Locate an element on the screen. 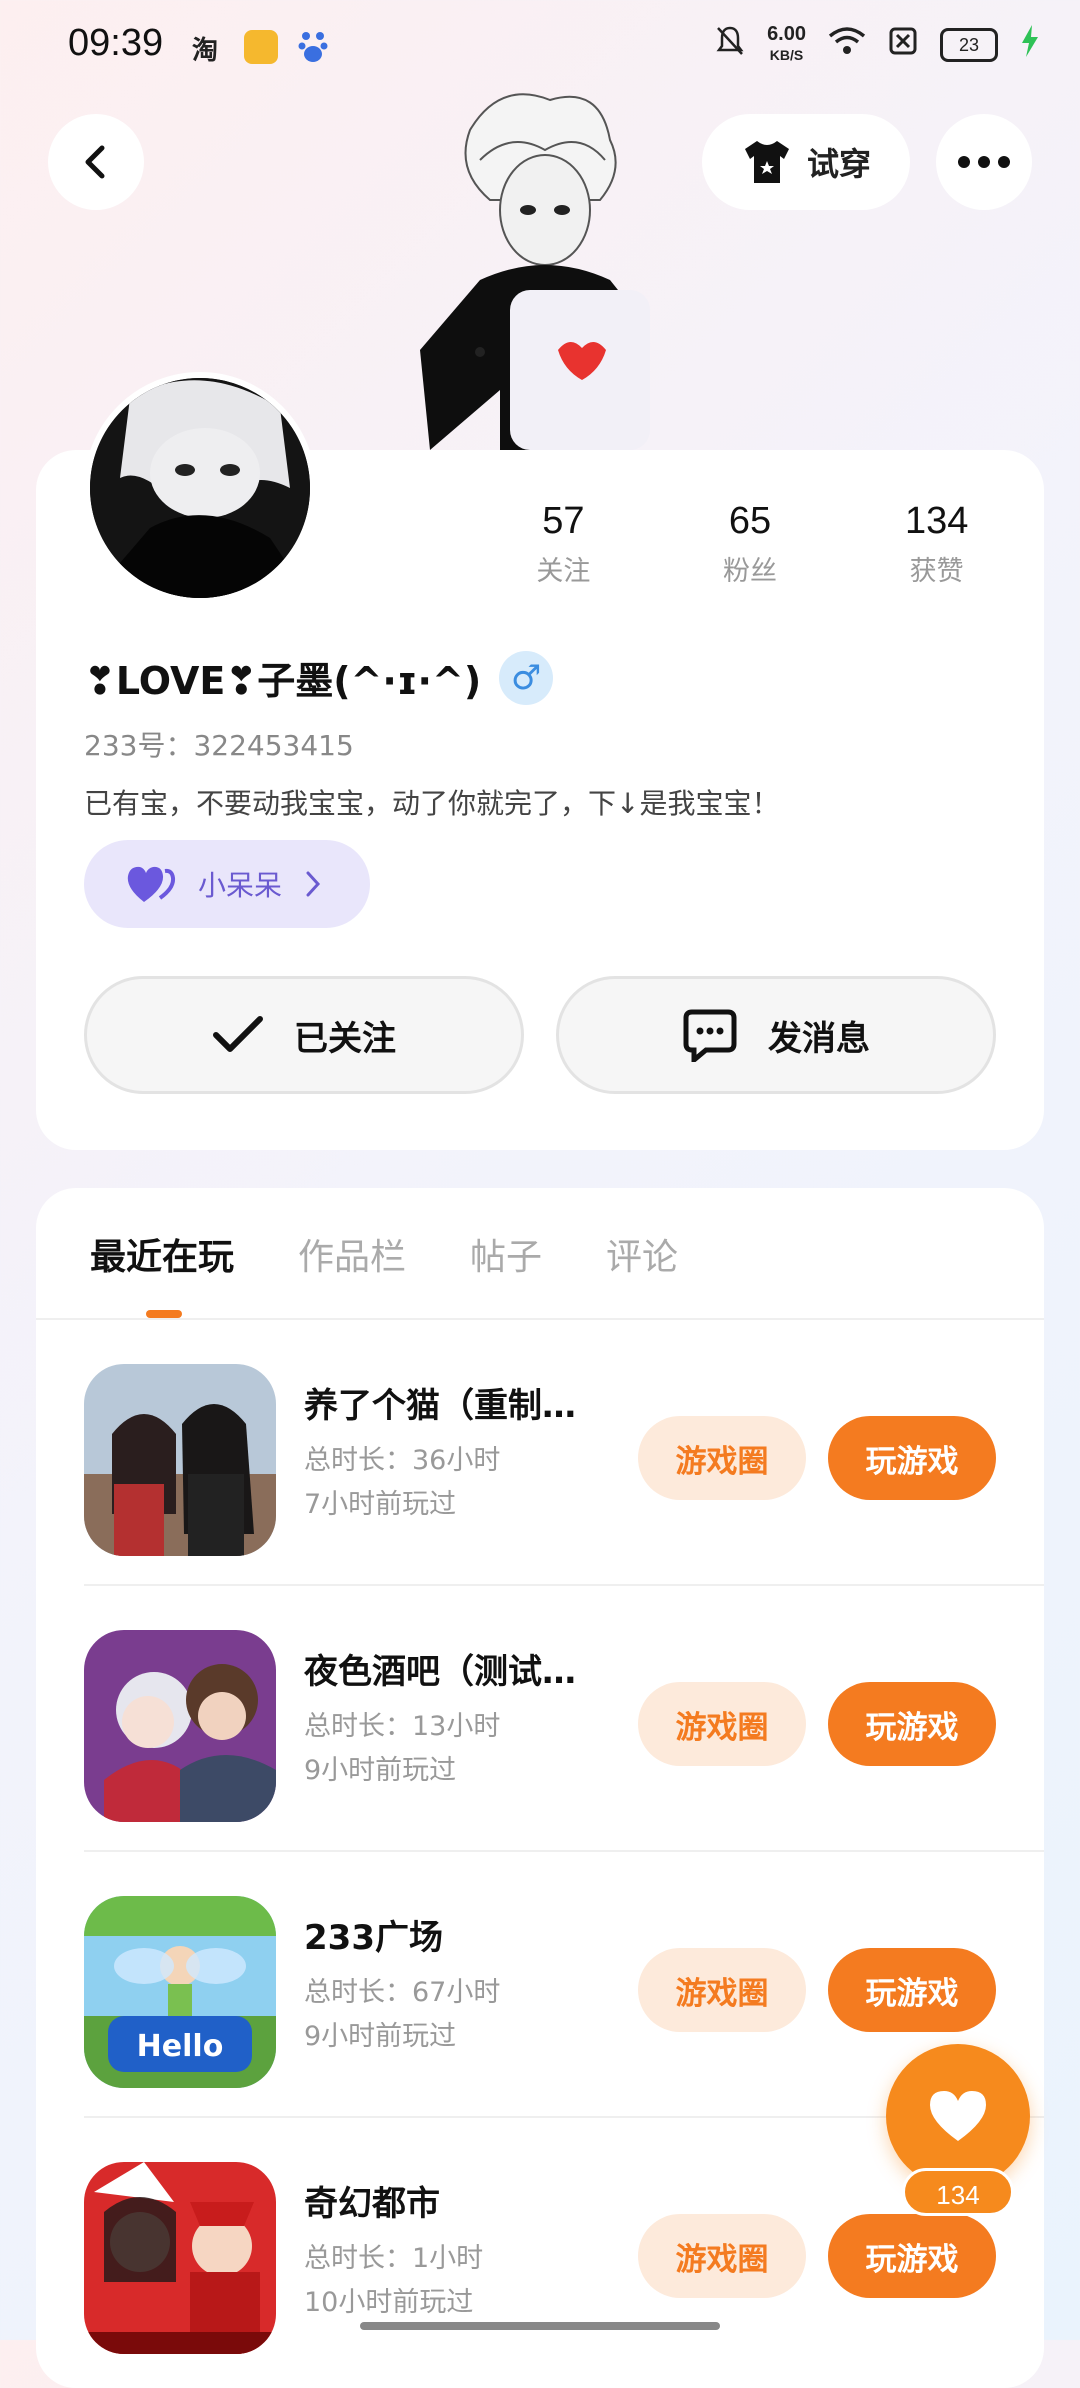 The image size is (1080, 2388). like-button is located at coordinates (958, 2116).